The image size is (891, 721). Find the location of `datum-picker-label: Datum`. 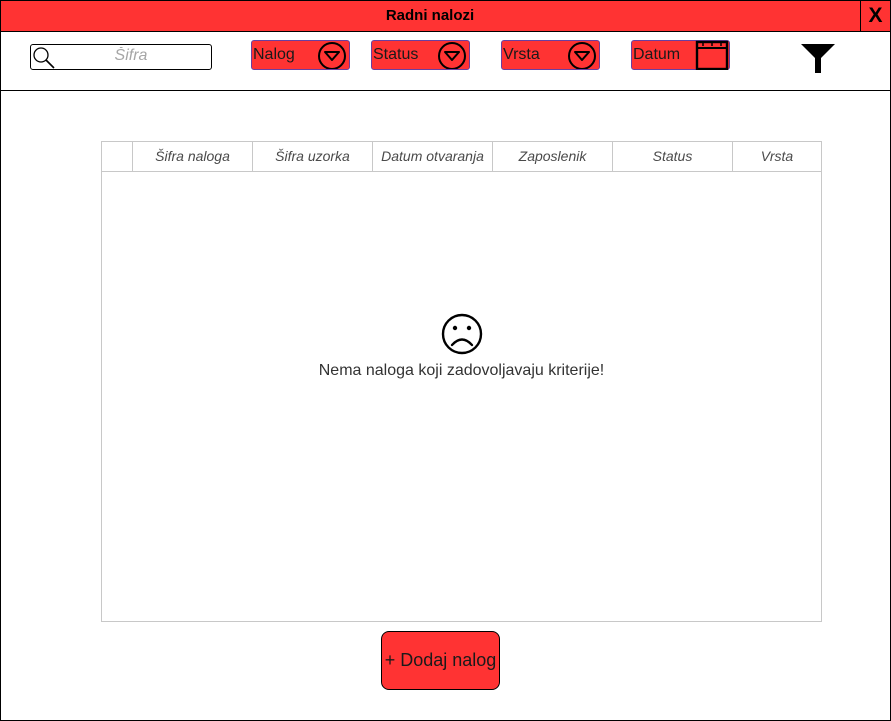

datum-picker-label: Datum is located at coordinates (657, 54).